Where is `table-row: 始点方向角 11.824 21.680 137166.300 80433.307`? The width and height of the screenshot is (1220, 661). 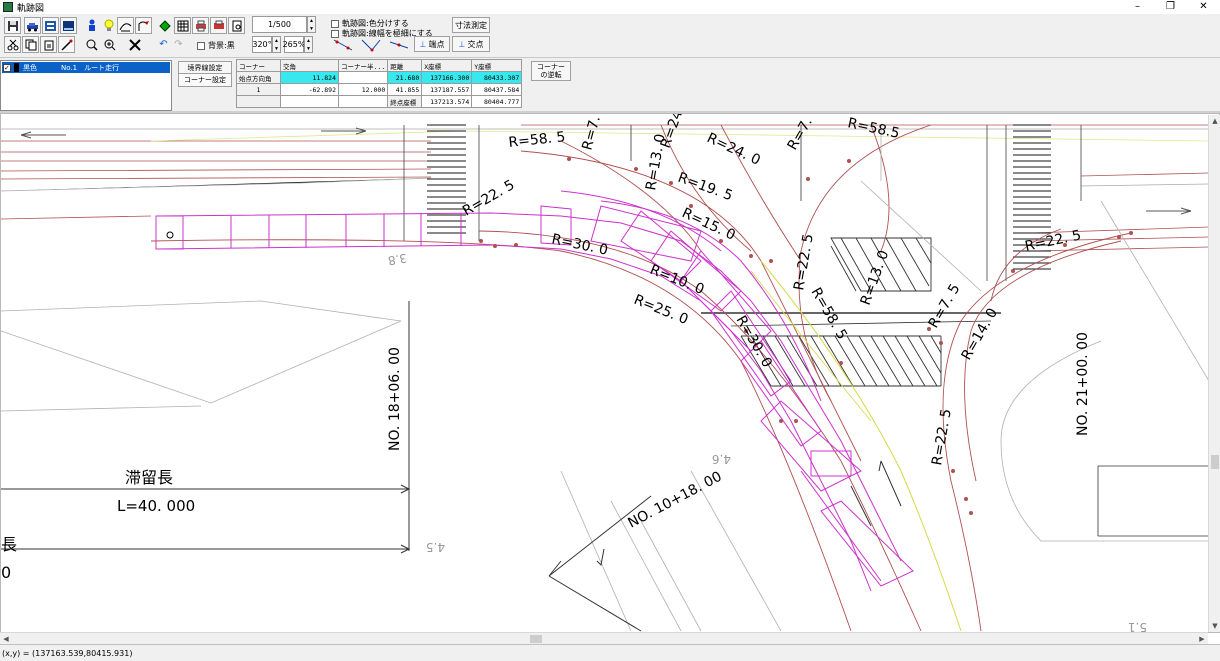
table-row: 始点方向角 11.824 21.680 137166.300 80433.307 is located at coordinates (379, 77).